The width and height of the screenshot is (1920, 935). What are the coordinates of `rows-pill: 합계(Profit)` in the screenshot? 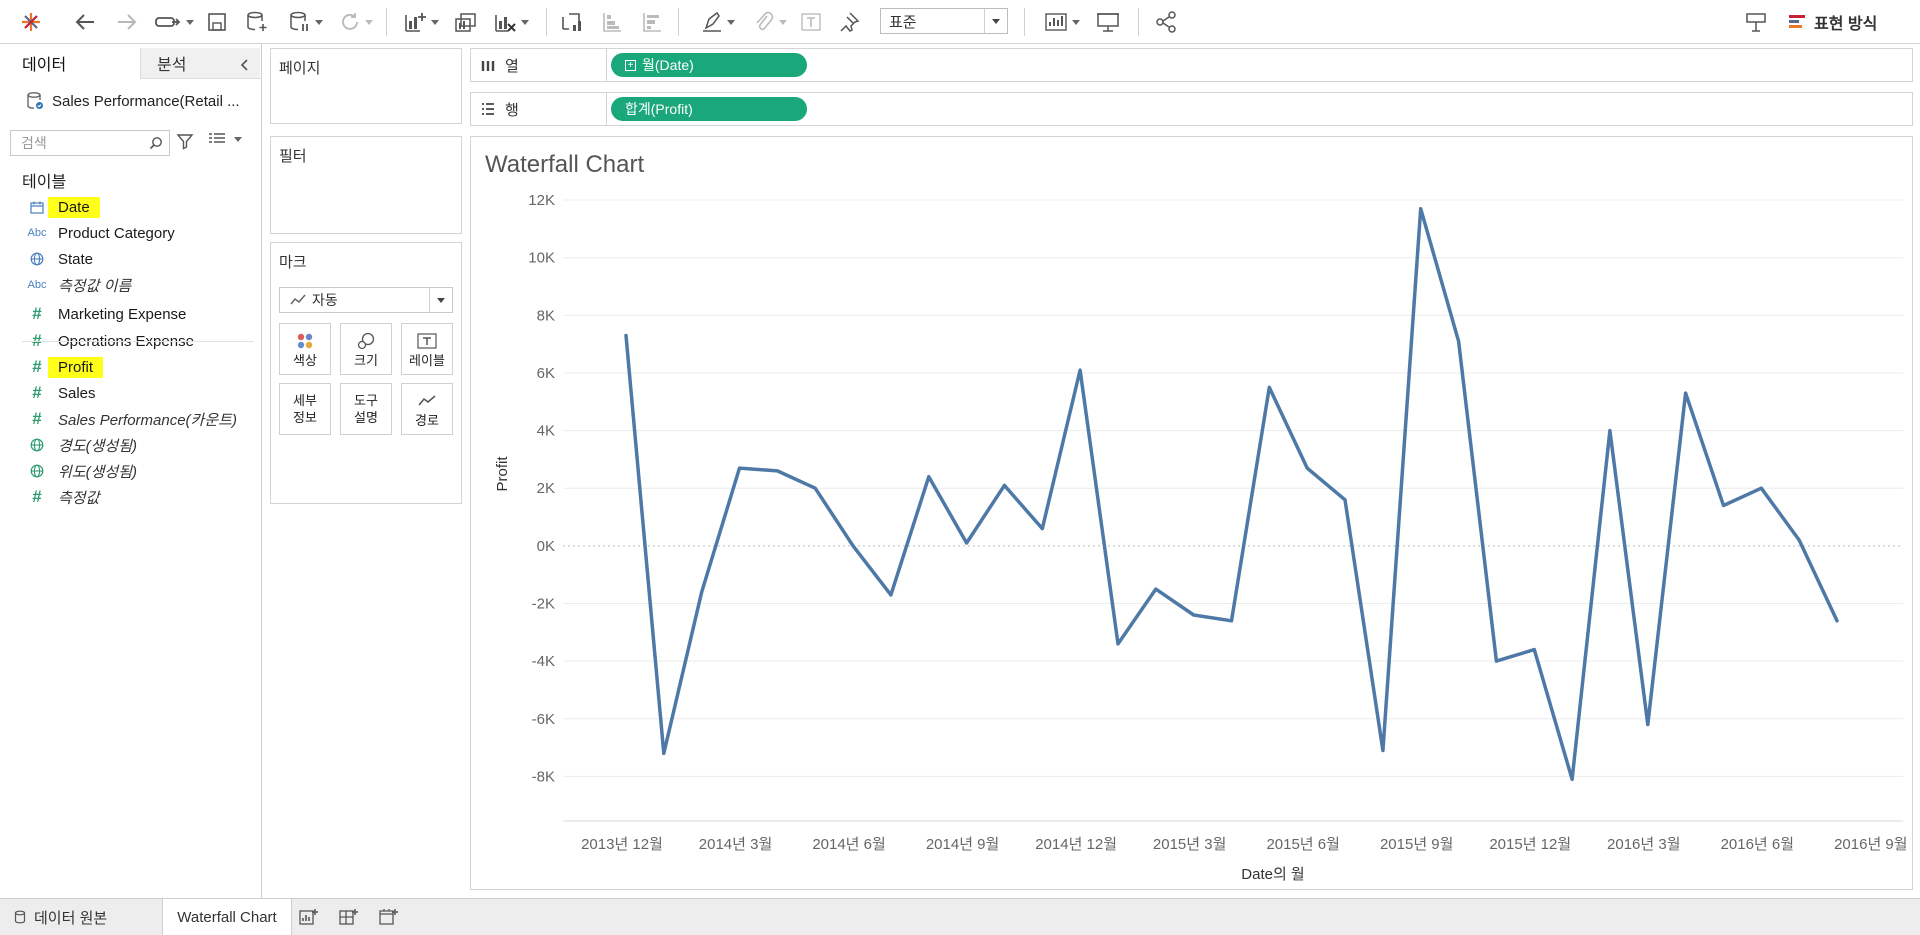 It's located at (709, 109).